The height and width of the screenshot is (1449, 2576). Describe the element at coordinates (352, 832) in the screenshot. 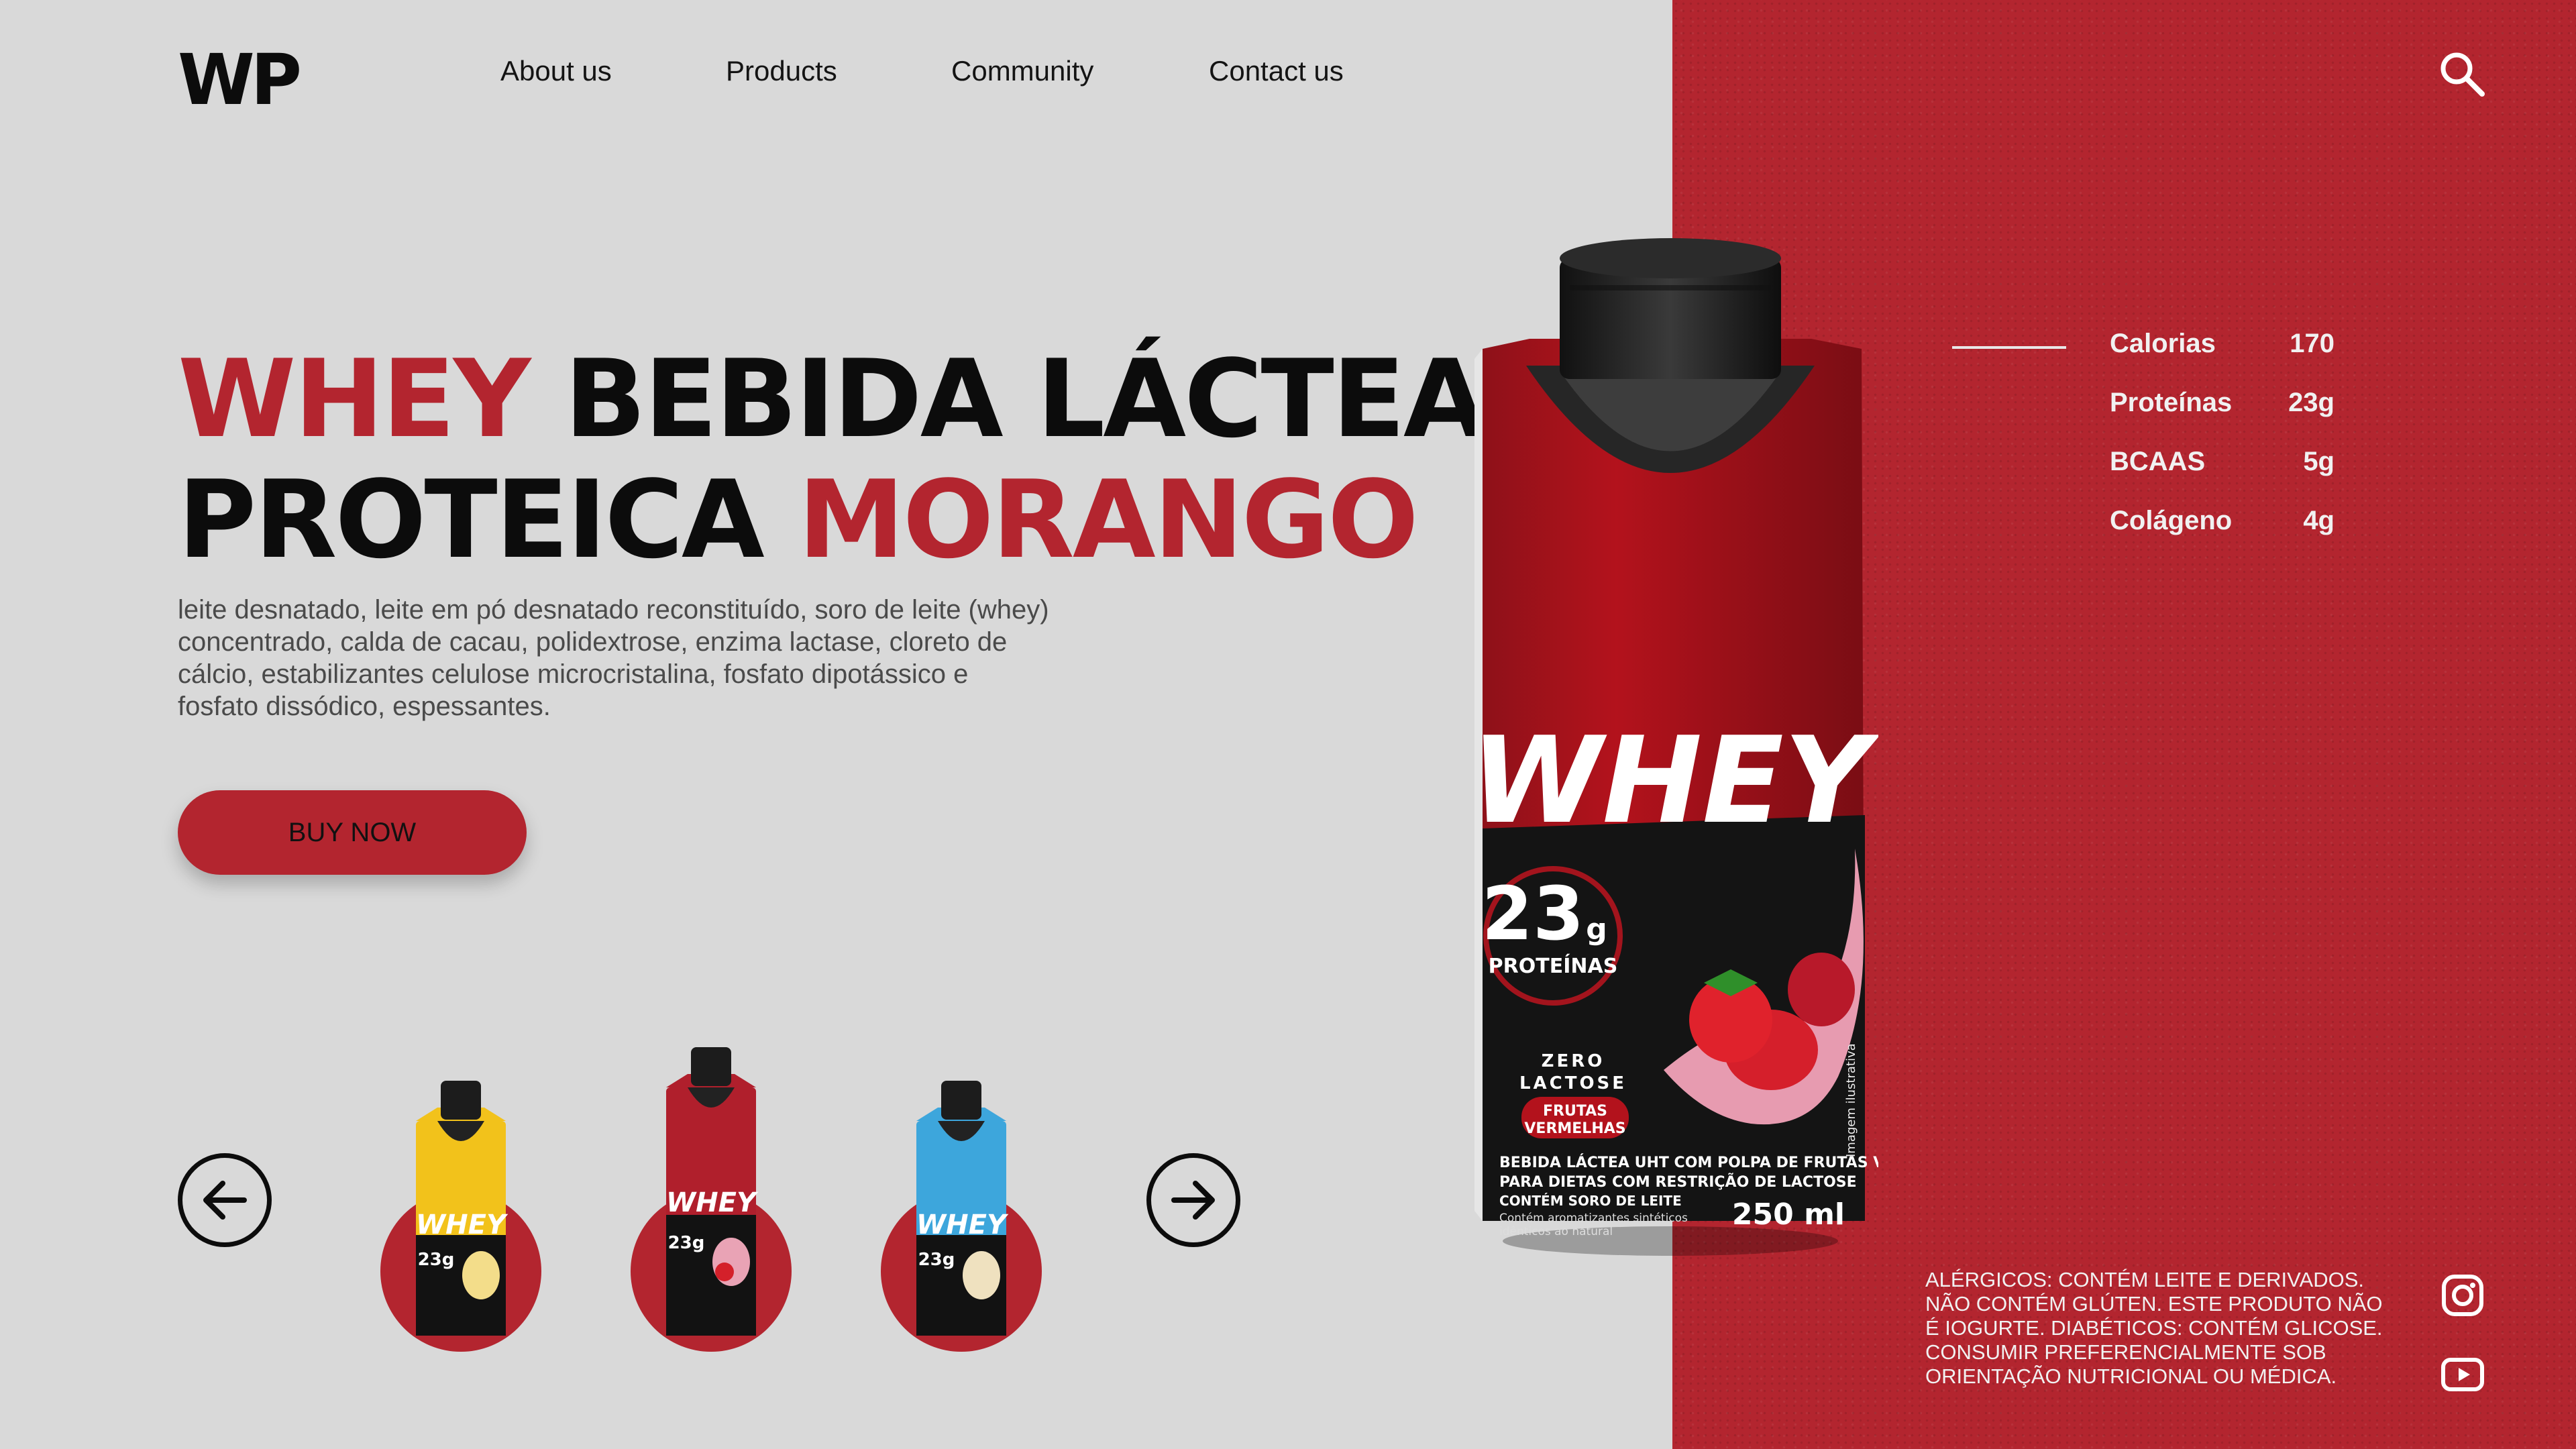

I see `buy-now-button: BUY NOW` at that location.